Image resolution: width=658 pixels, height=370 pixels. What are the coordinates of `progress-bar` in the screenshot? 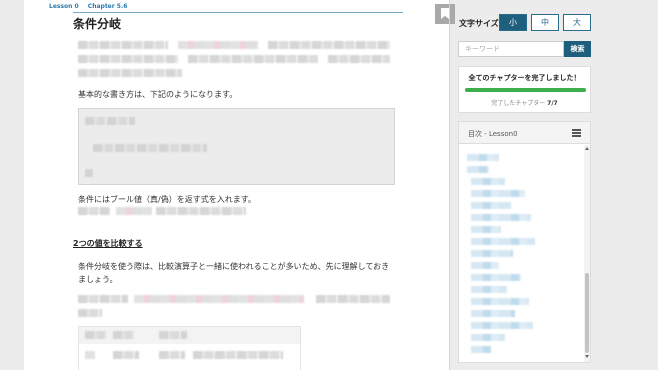 It's located at (525, 90).